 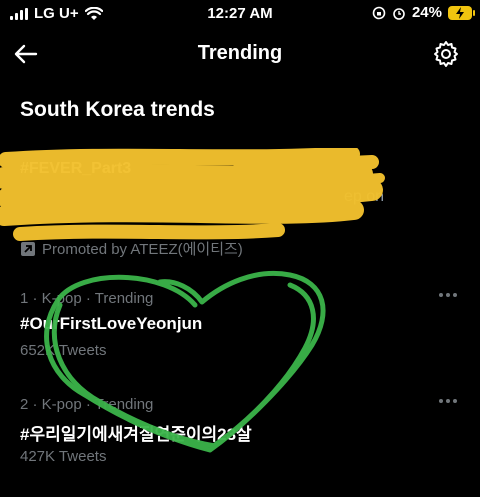 What do you see at coordinates (87, 404) in the screenshot?
I see `trend-meta: 2 · K-pop · Trending` at bounding box center [87, 404].